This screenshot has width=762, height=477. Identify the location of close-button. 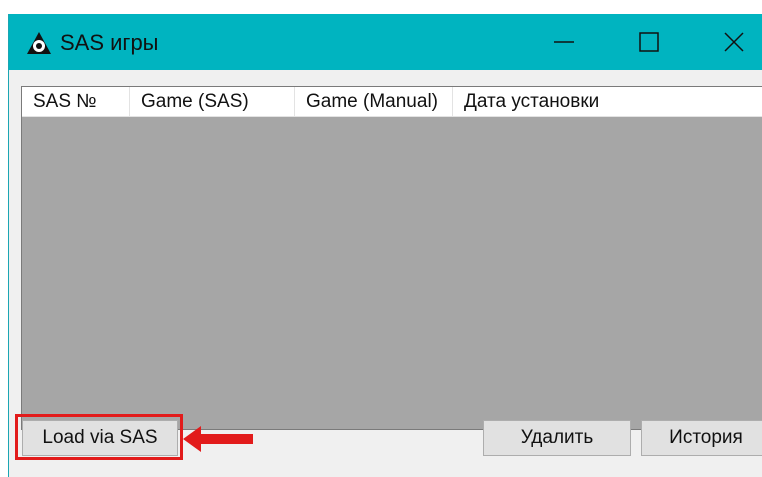
(734, 42).